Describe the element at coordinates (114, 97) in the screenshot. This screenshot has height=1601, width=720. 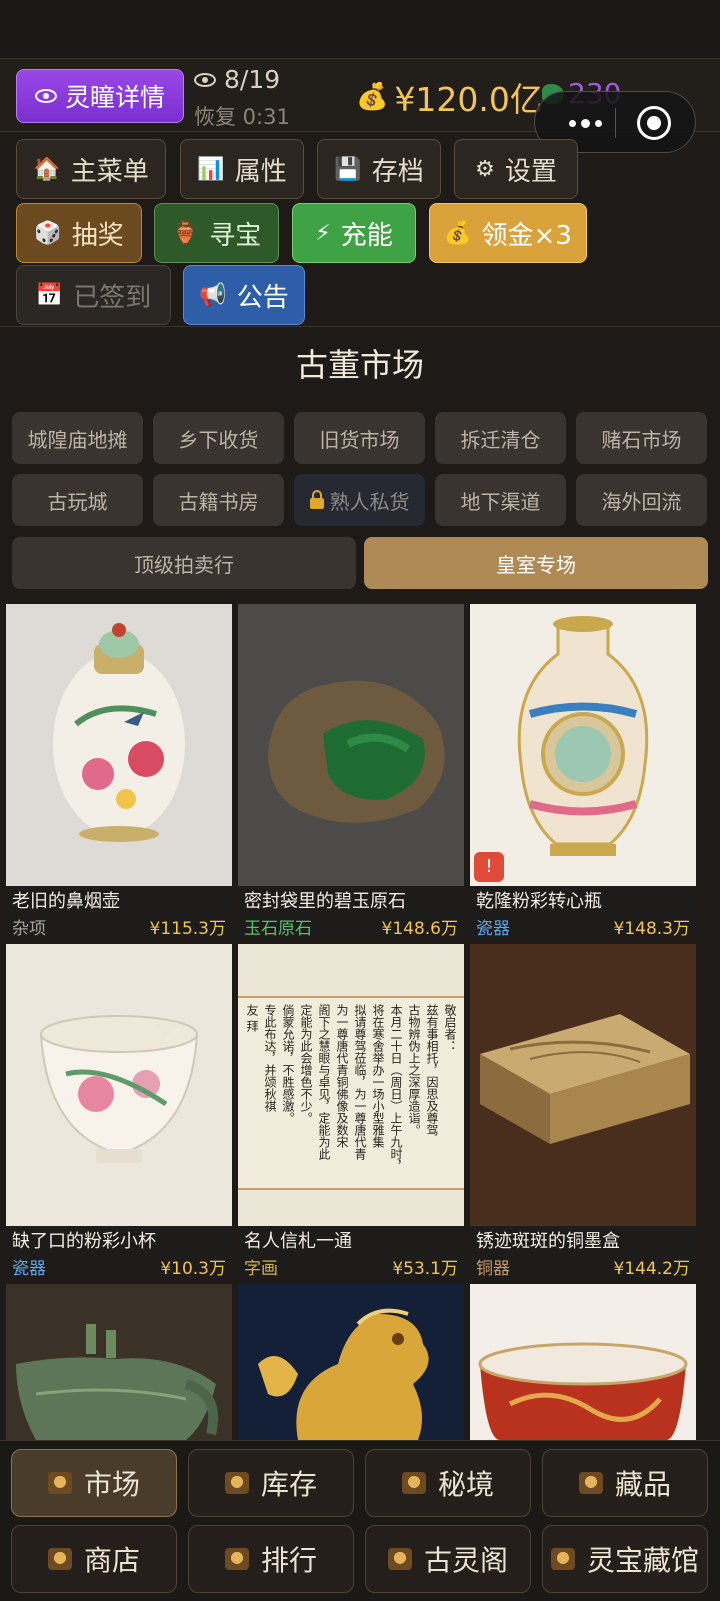
I see `lingtong-label: 灵瞳详情` at that location.